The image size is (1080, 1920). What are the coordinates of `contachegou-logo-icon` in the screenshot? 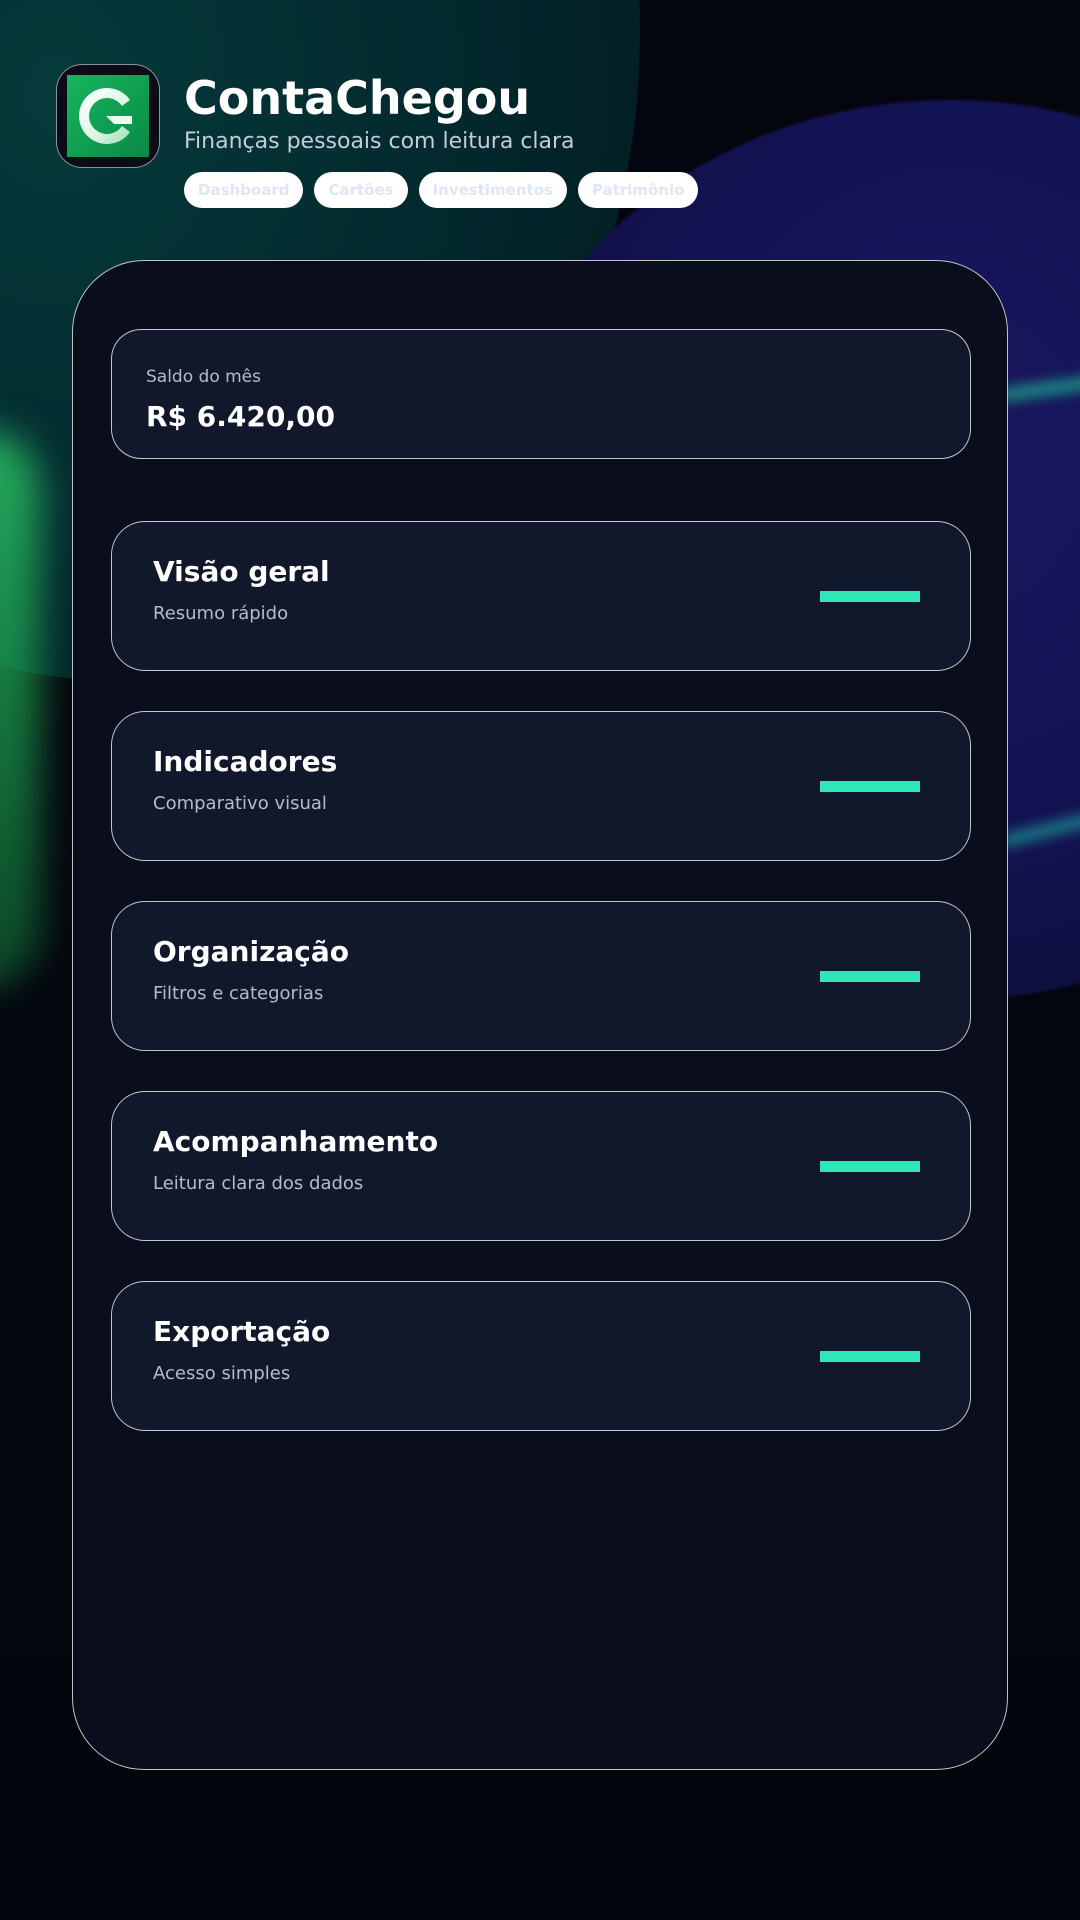 It's located at (108, 116).